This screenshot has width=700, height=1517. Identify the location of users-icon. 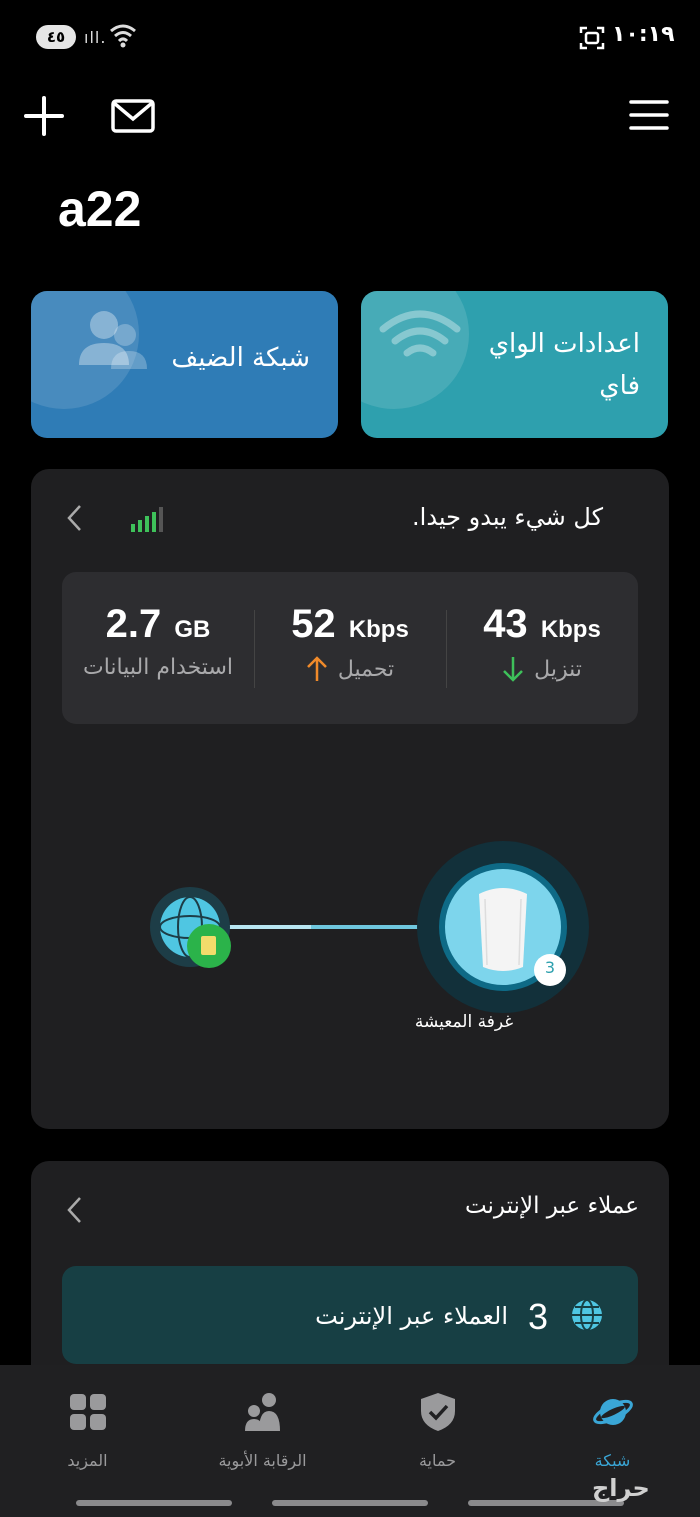
(113, 340).